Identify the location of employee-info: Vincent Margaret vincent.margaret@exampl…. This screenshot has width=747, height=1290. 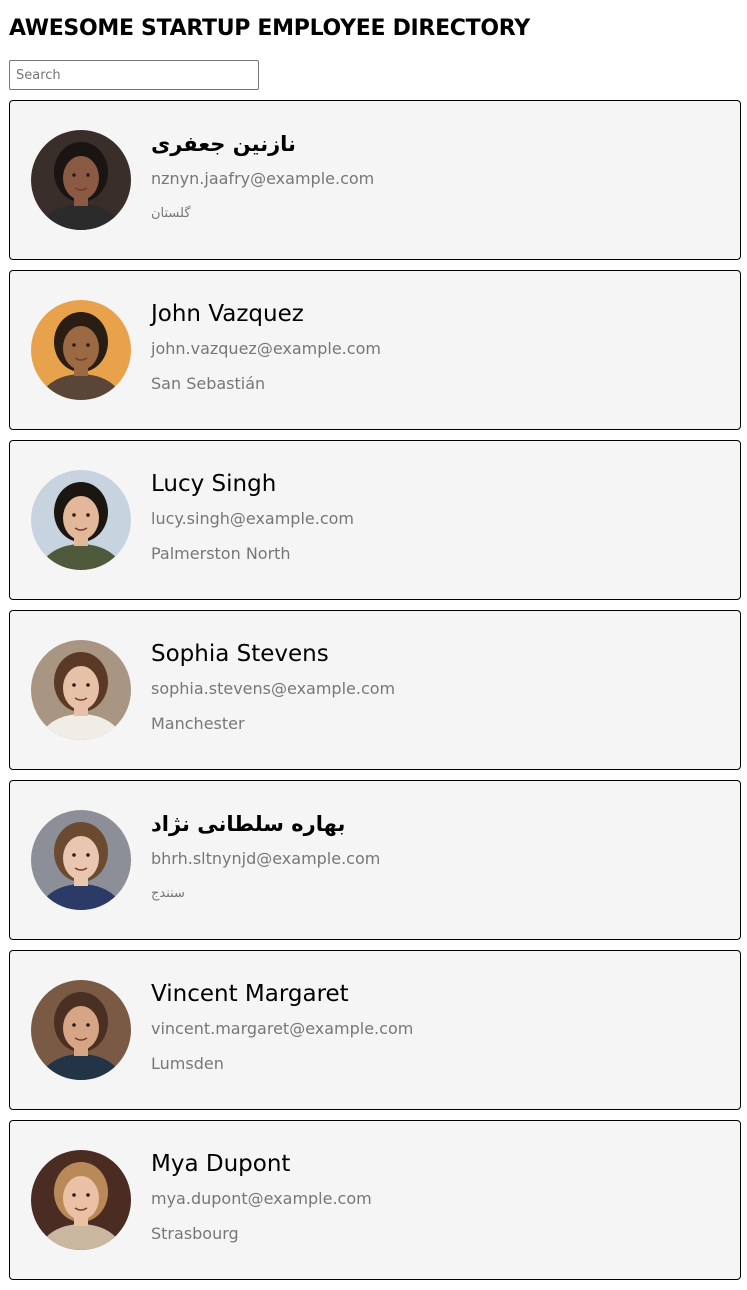
(440, 1025).